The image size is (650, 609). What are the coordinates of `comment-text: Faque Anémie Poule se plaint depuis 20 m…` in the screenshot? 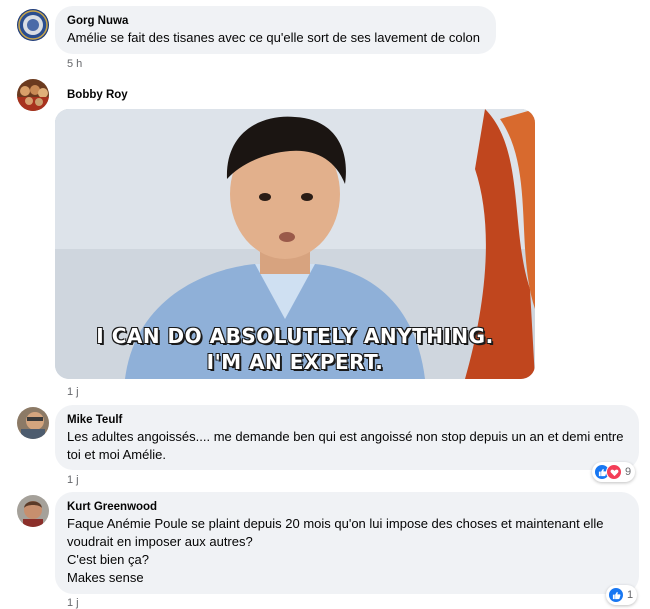 It's located at (335, 550).